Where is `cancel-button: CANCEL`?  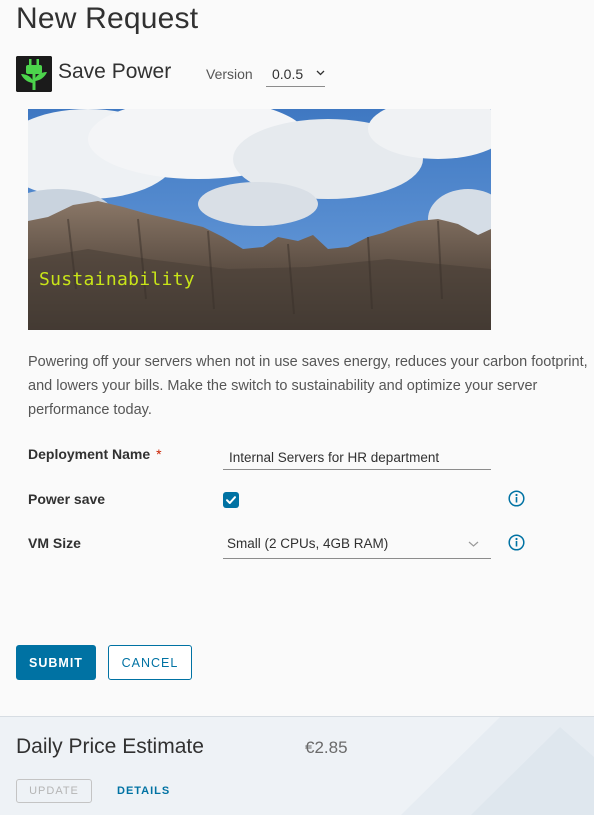
cancel-button: CANCEL is located at coordinates (150, 662).